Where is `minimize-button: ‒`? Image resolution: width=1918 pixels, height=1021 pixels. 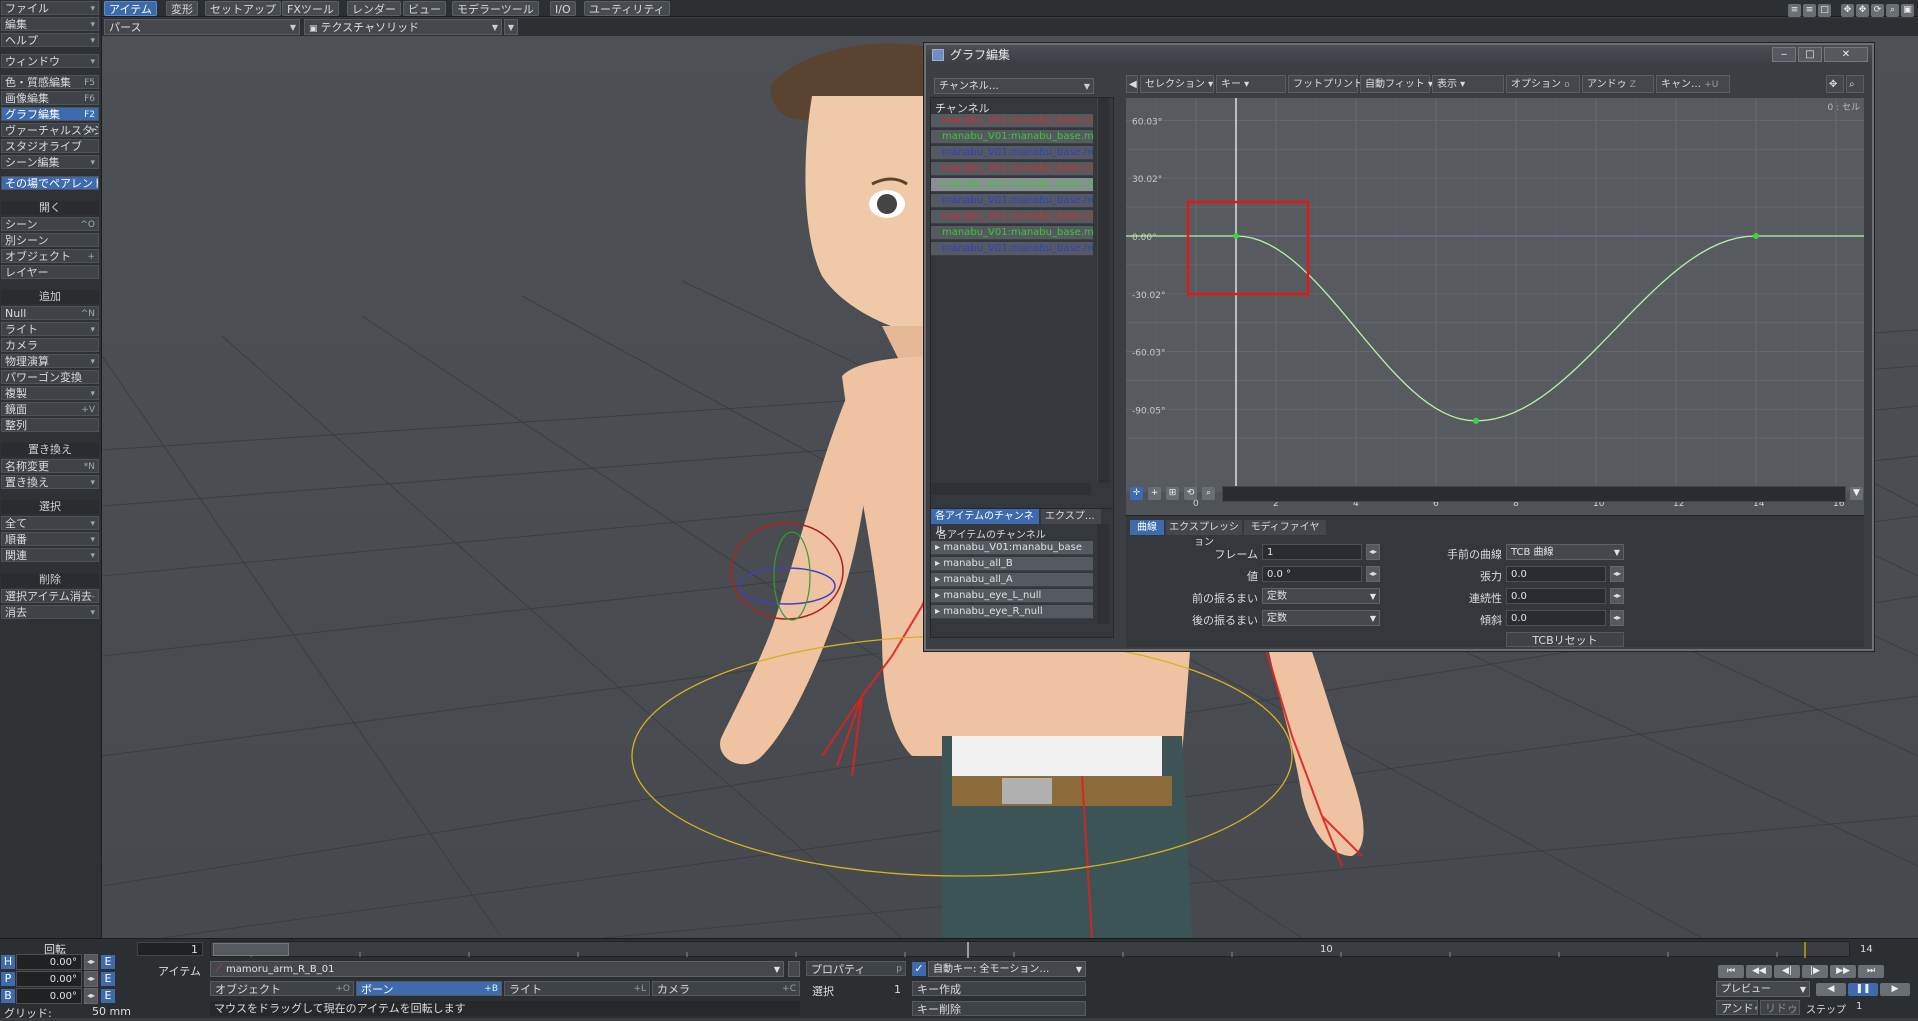 minimize-button: ‒ is located at coordinates (1784, 54).